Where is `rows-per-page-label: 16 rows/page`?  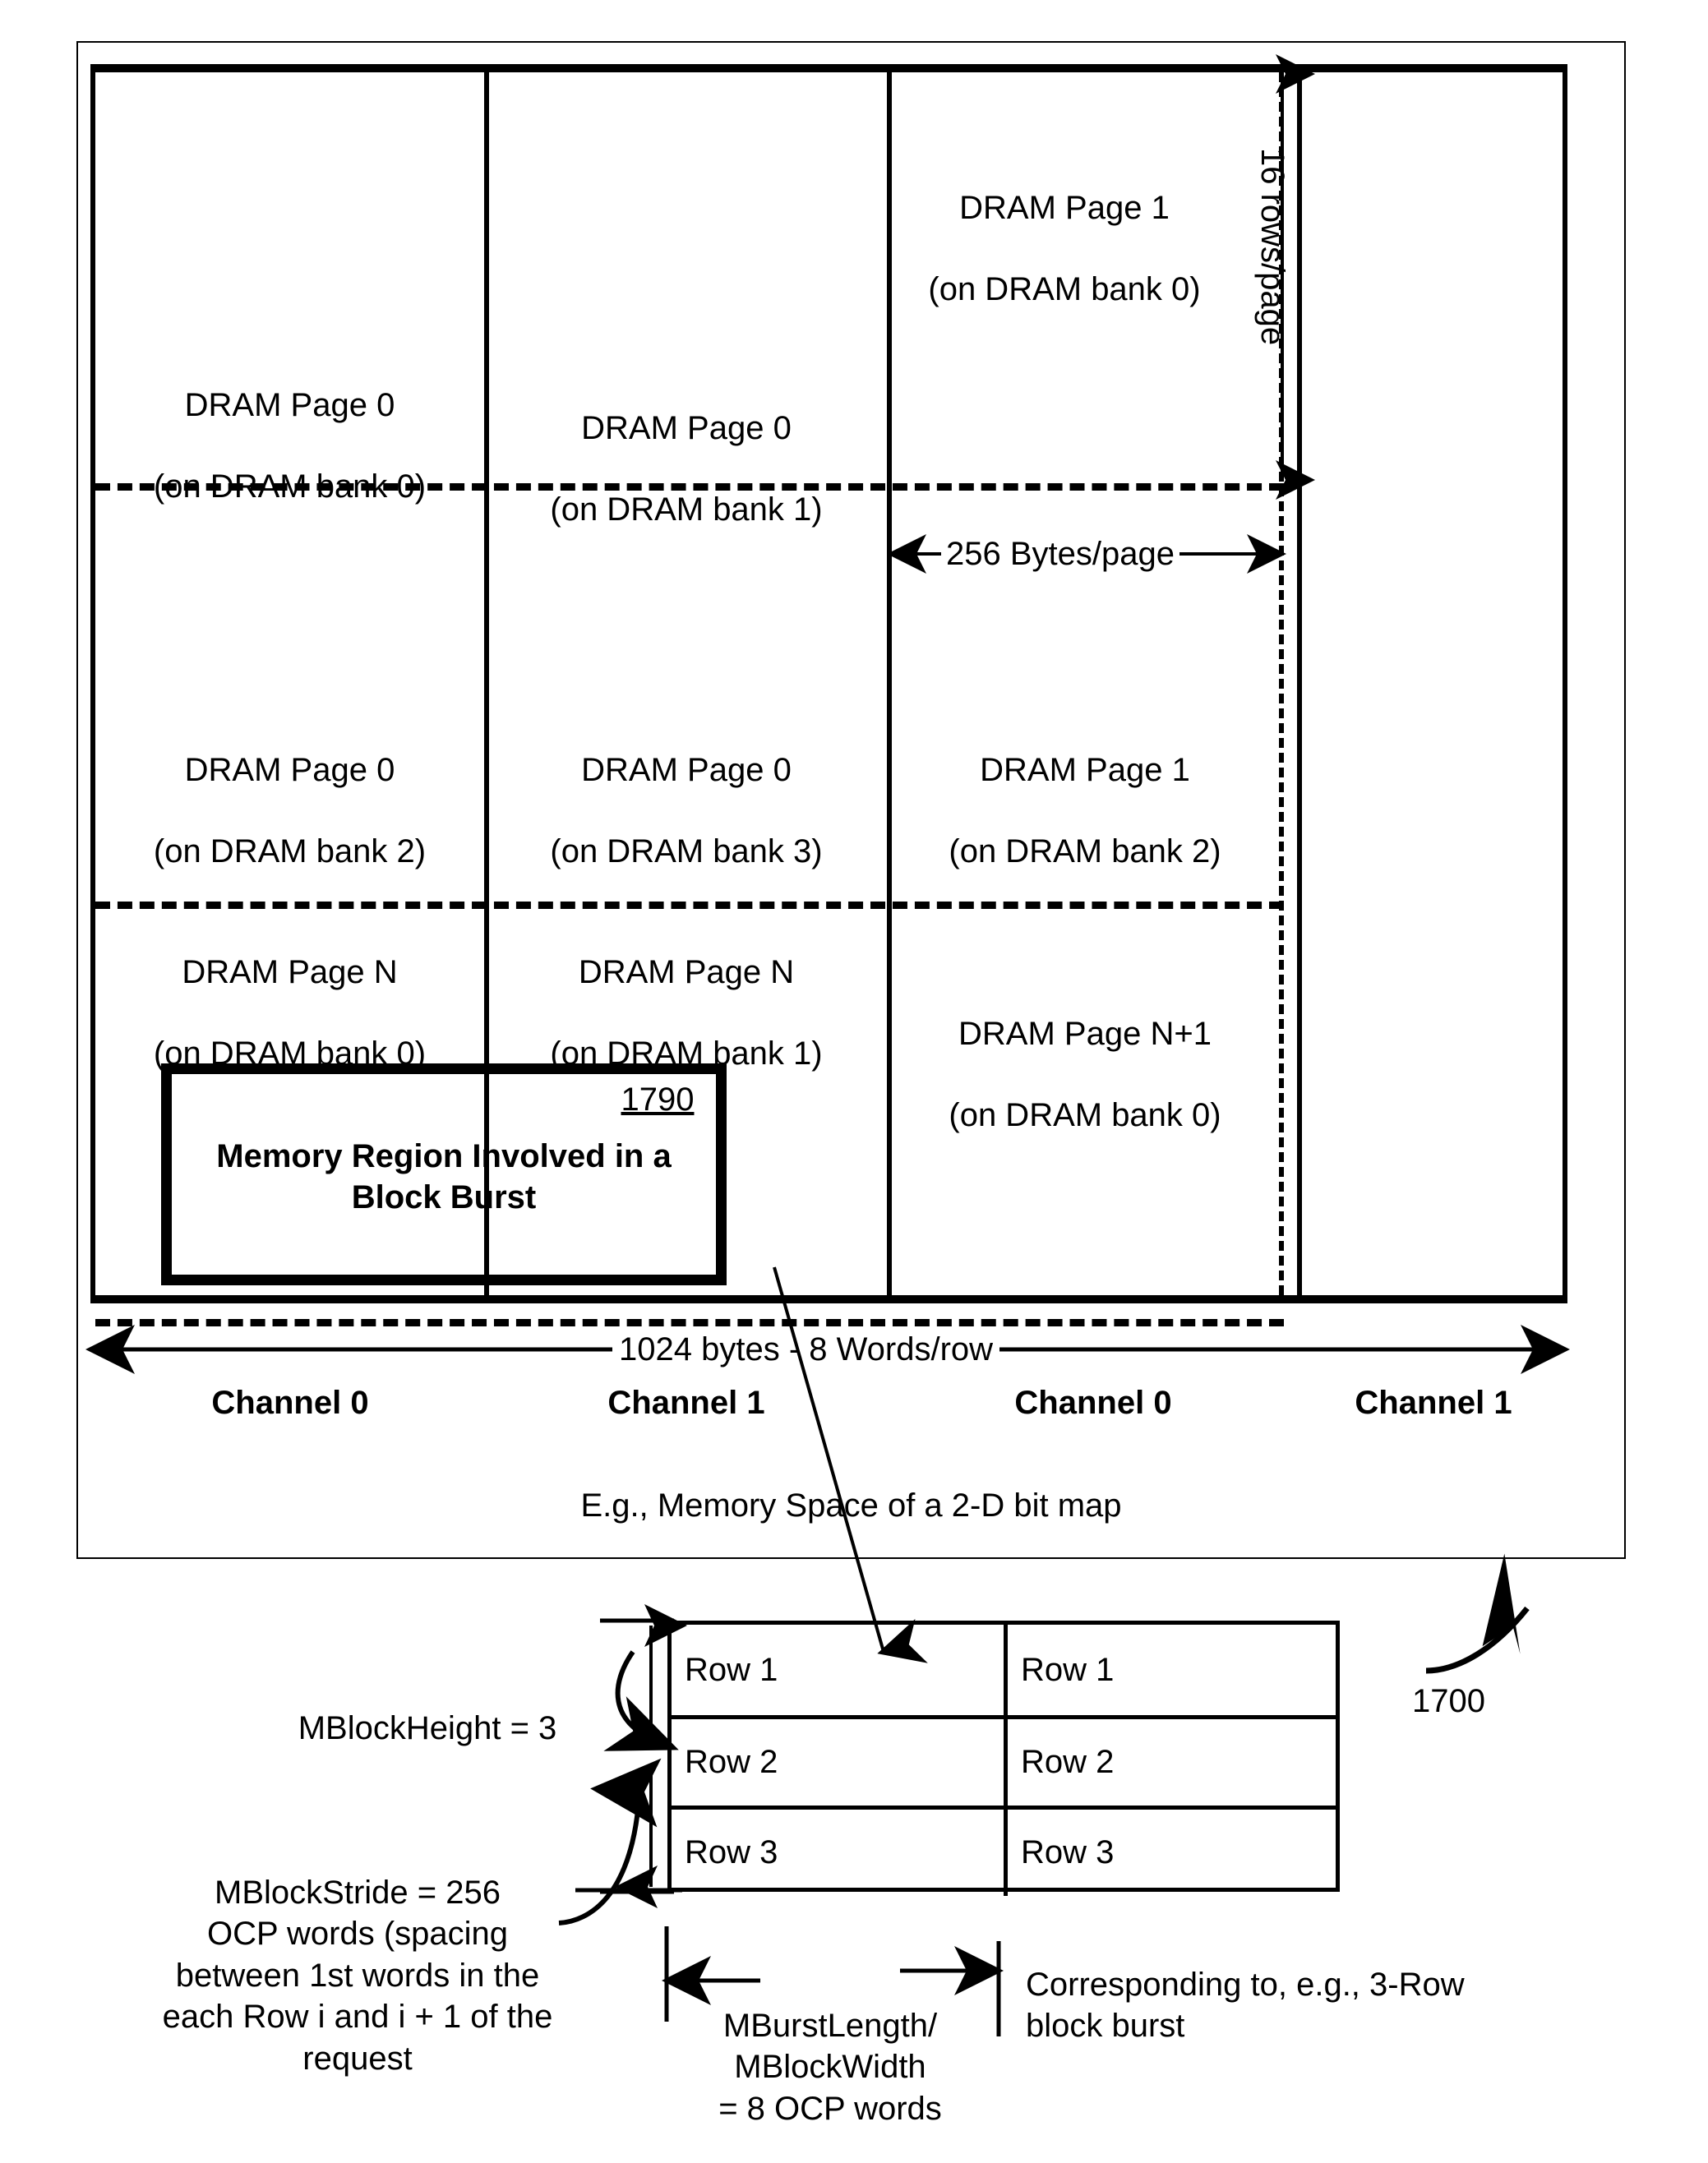 rows-per-page-label: 16 rows/page is located at coordinates (1272, 247).